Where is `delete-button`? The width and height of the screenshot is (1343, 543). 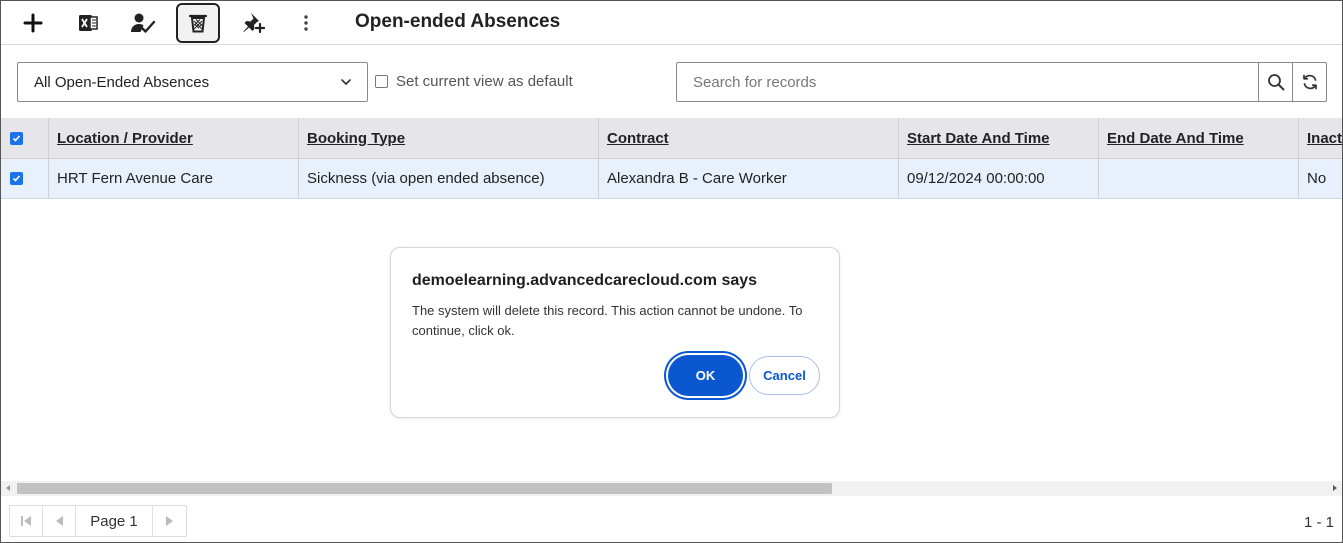 delete-button is located at coordinates (198, 23).